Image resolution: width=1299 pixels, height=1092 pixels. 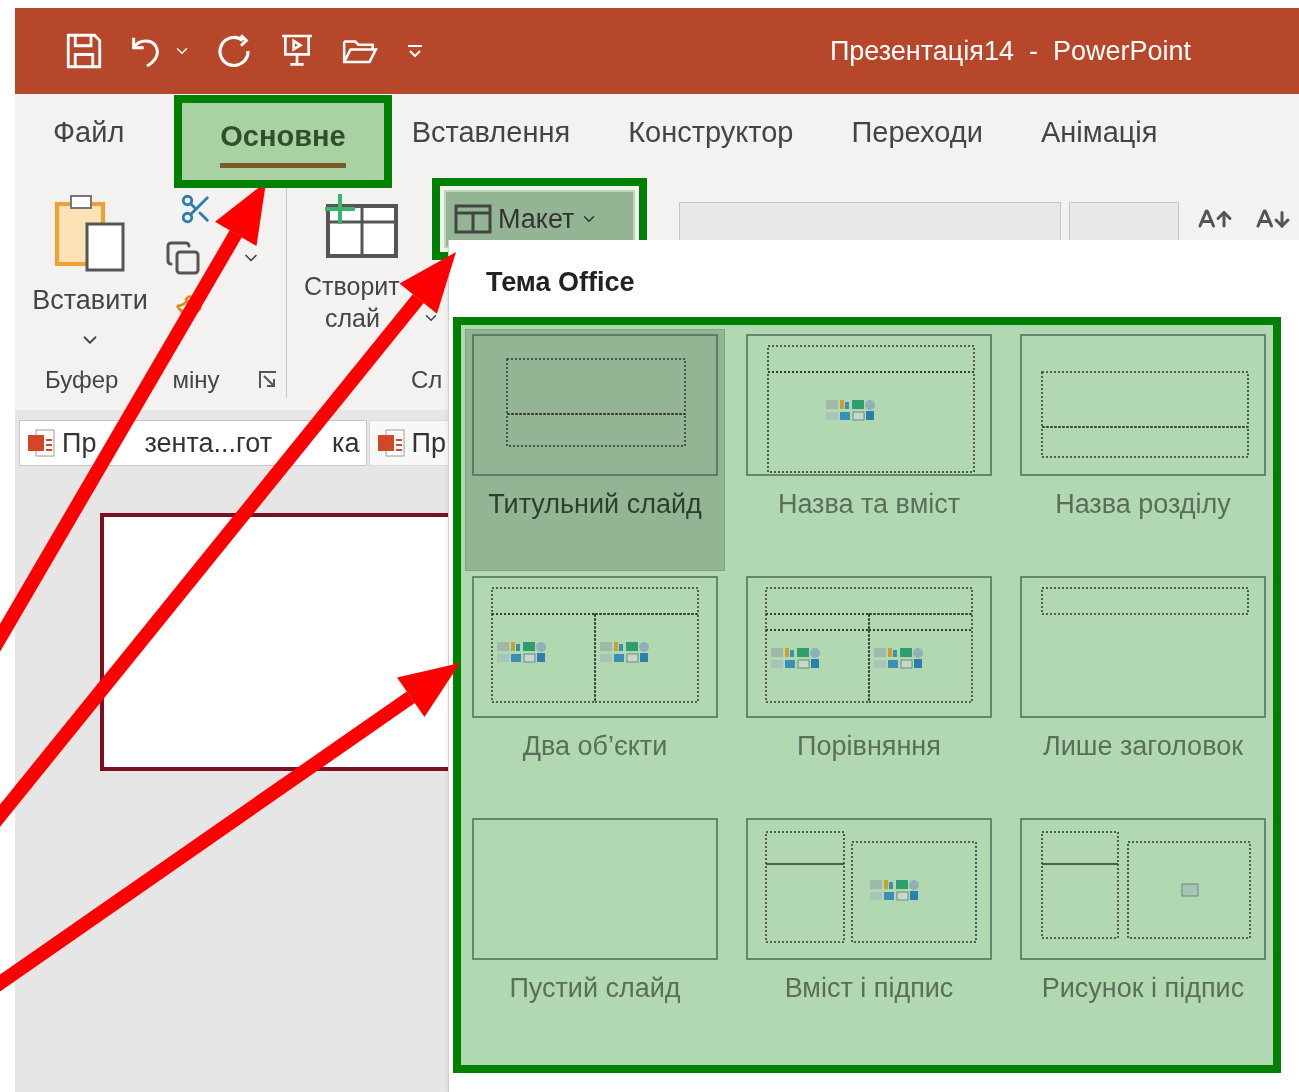 What do you see at coordinates (869, 933) in the screenshot?
I see `layout-option: Вміст і підпис` at bounding box center [869, 933].